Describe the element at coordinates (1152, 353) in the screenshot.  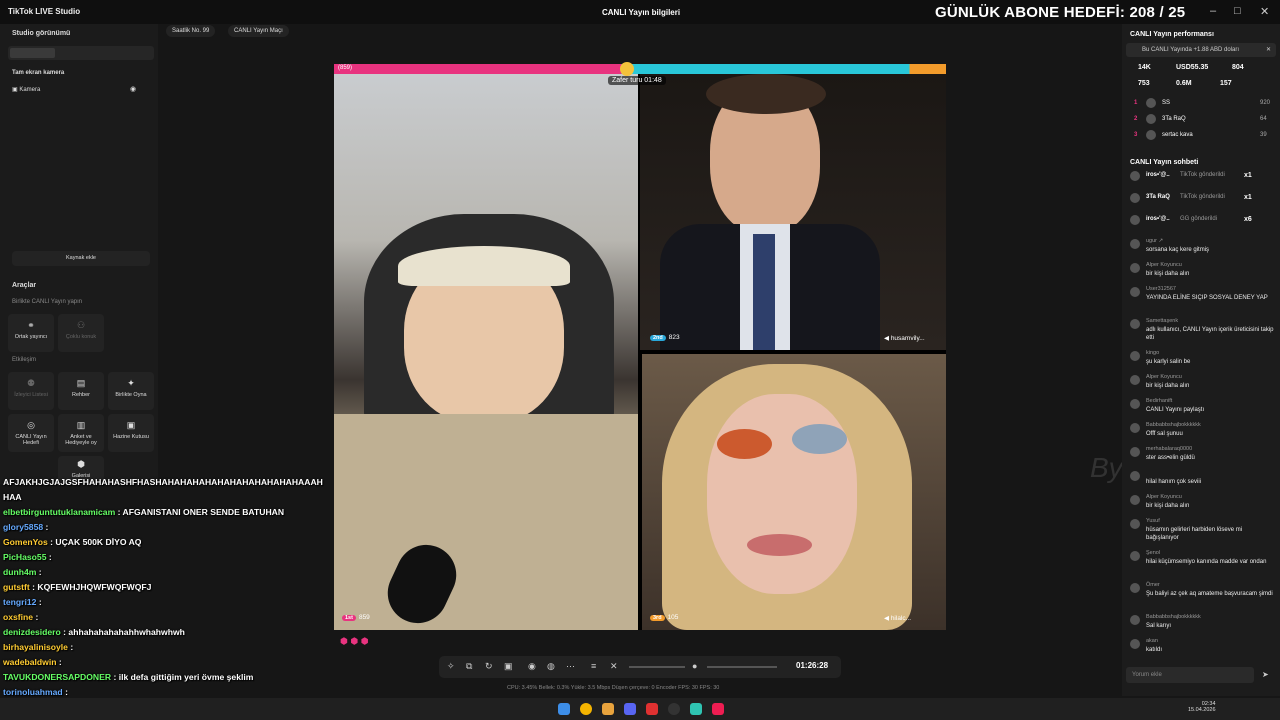
I see `chat-user: kingo` at that location.